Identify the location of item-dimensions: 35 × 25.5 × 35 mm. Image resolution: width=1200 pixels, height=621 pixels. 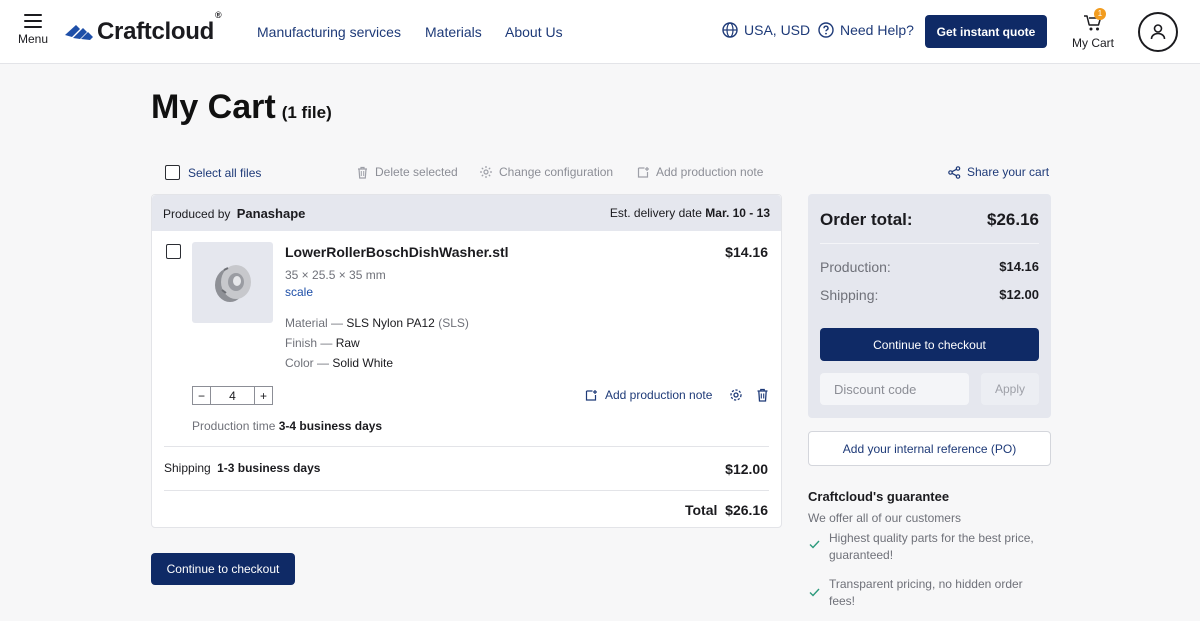
(335, 275).